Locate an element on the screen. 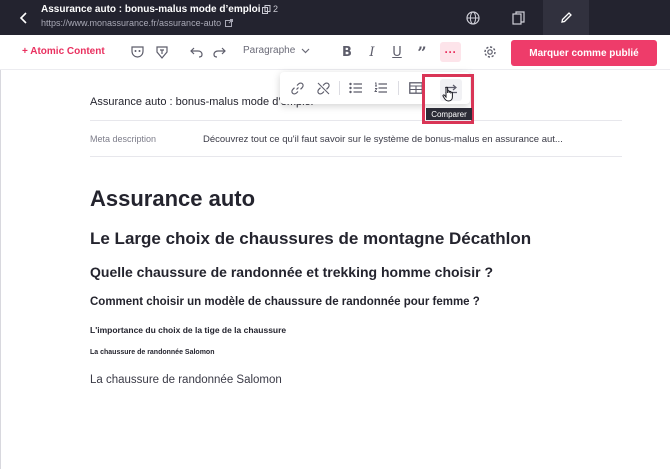 The image size is (670, 469). atomic-content-button: + Atomic Content is located at coordinates (63, 51).